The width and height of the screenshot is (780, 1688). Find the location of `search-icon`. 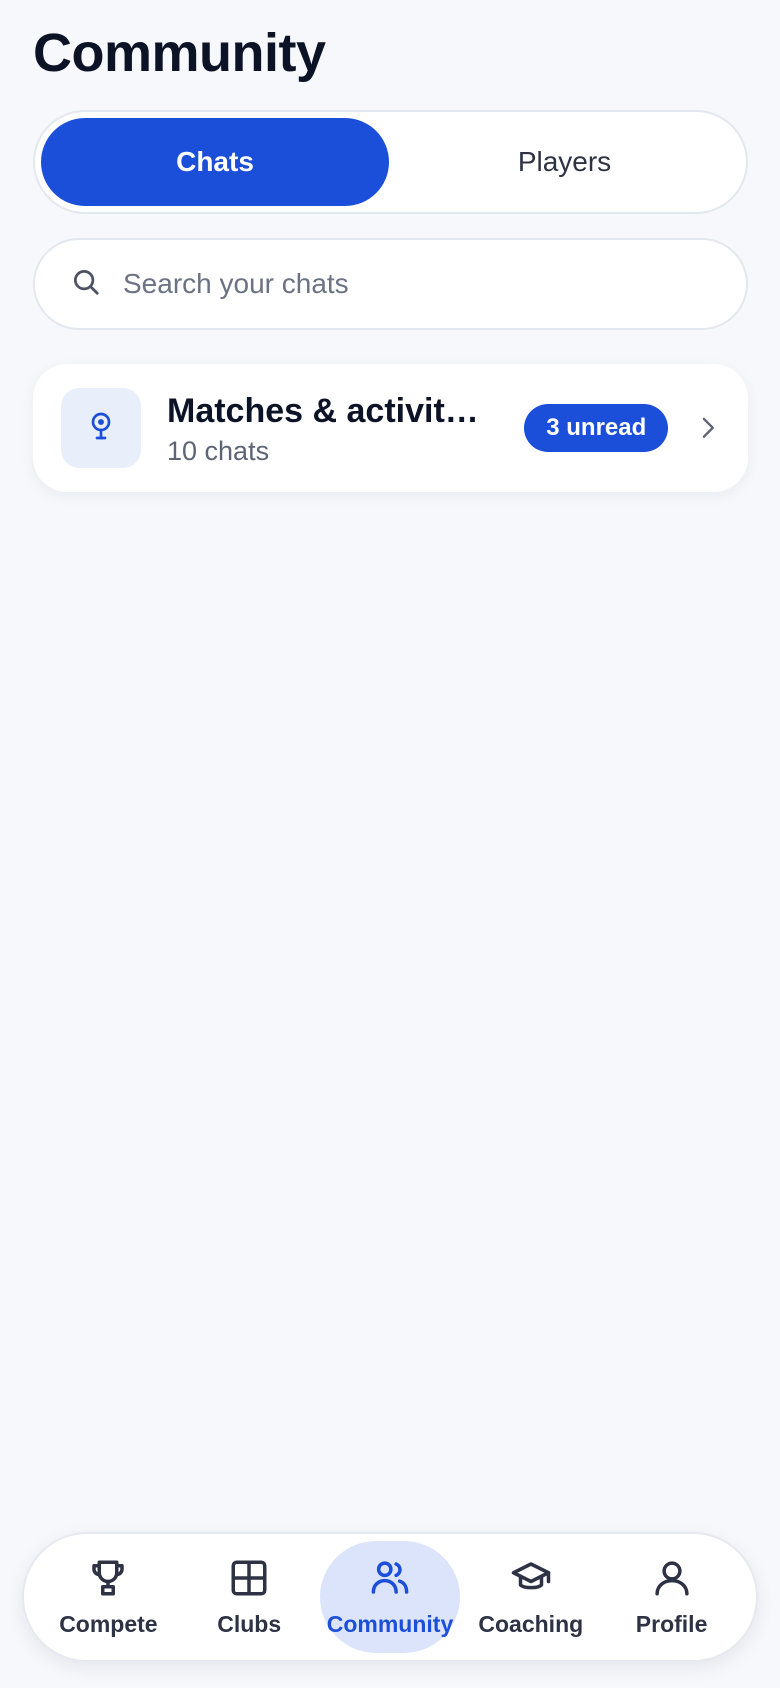

search-icon is located at coordinates (86, 284).